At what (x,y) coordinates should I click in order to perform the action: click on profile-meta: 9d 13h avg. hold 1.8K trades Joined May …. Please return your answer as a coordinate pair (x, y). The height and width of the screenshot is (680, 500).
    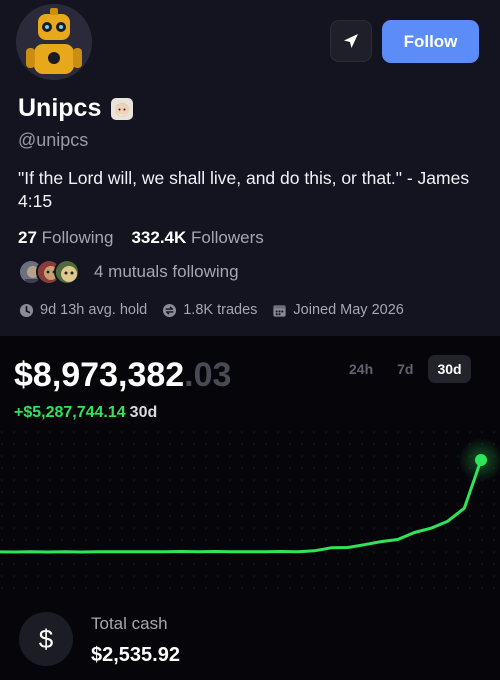
    Looking at the image, I should click on (211, 310).